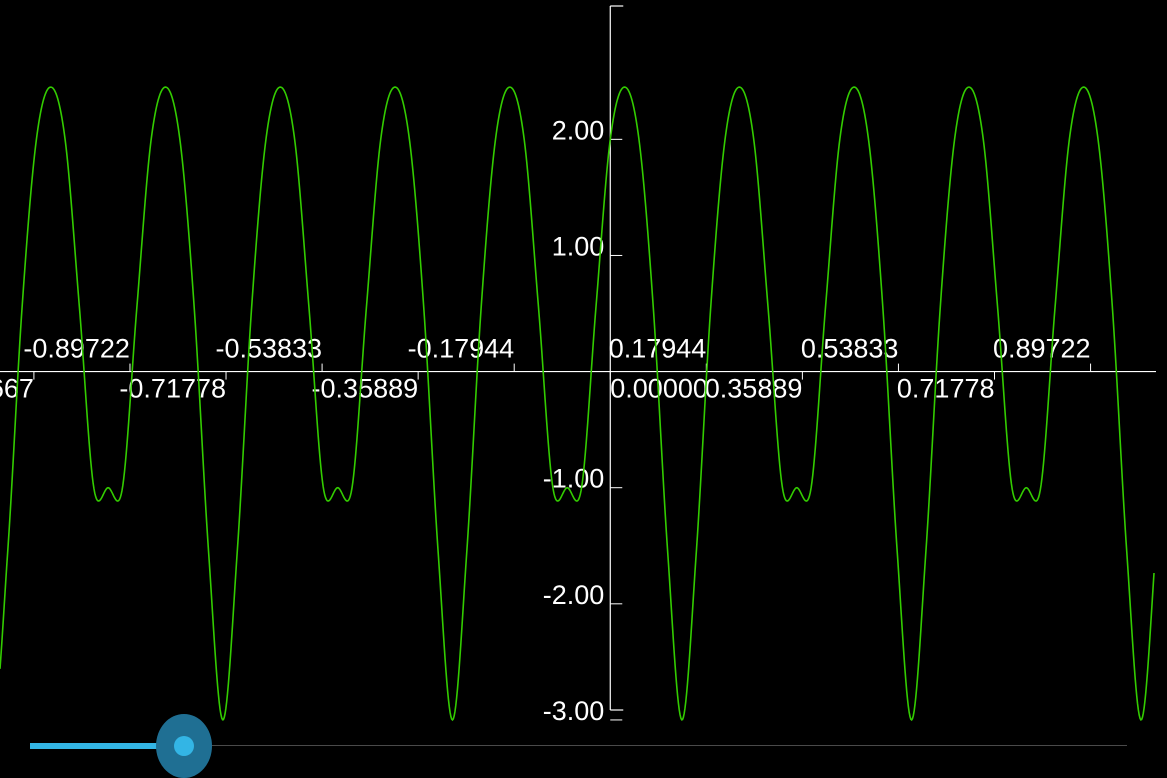 The image size is (1167, 778). Describe the element at coordinates (76, 349) in the screenshot. I see `x-tick-label: -0.89722` at that location.